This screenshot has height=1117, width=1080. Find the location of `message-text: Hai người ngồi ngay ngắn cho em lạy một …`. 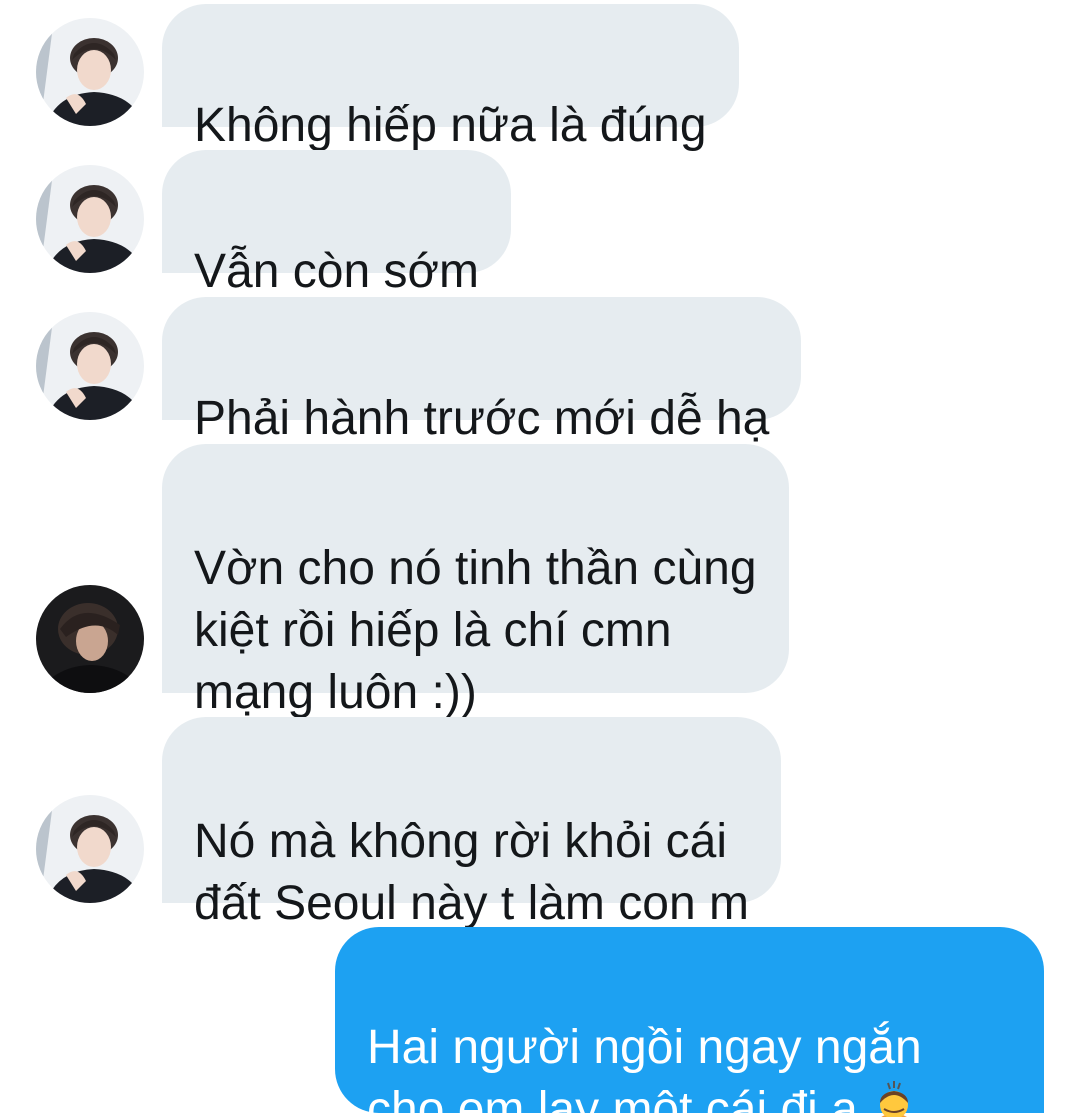

message-text: Hai người ngồi ngay ngắn cho em lạy một … is located at coordinates (644, 1069).